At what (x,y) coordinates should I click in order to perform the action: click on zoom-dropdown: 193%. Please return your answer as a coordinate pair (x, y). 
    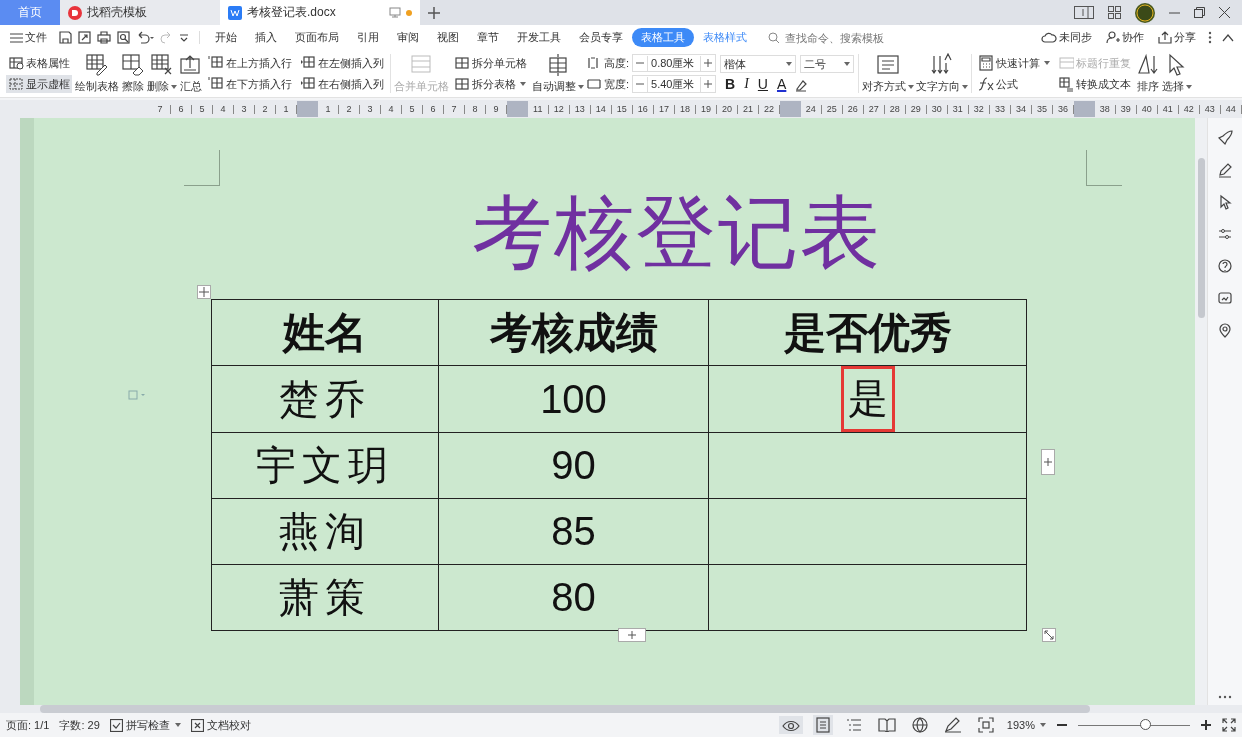
    Looking at the image, I should click on (1026, 725).